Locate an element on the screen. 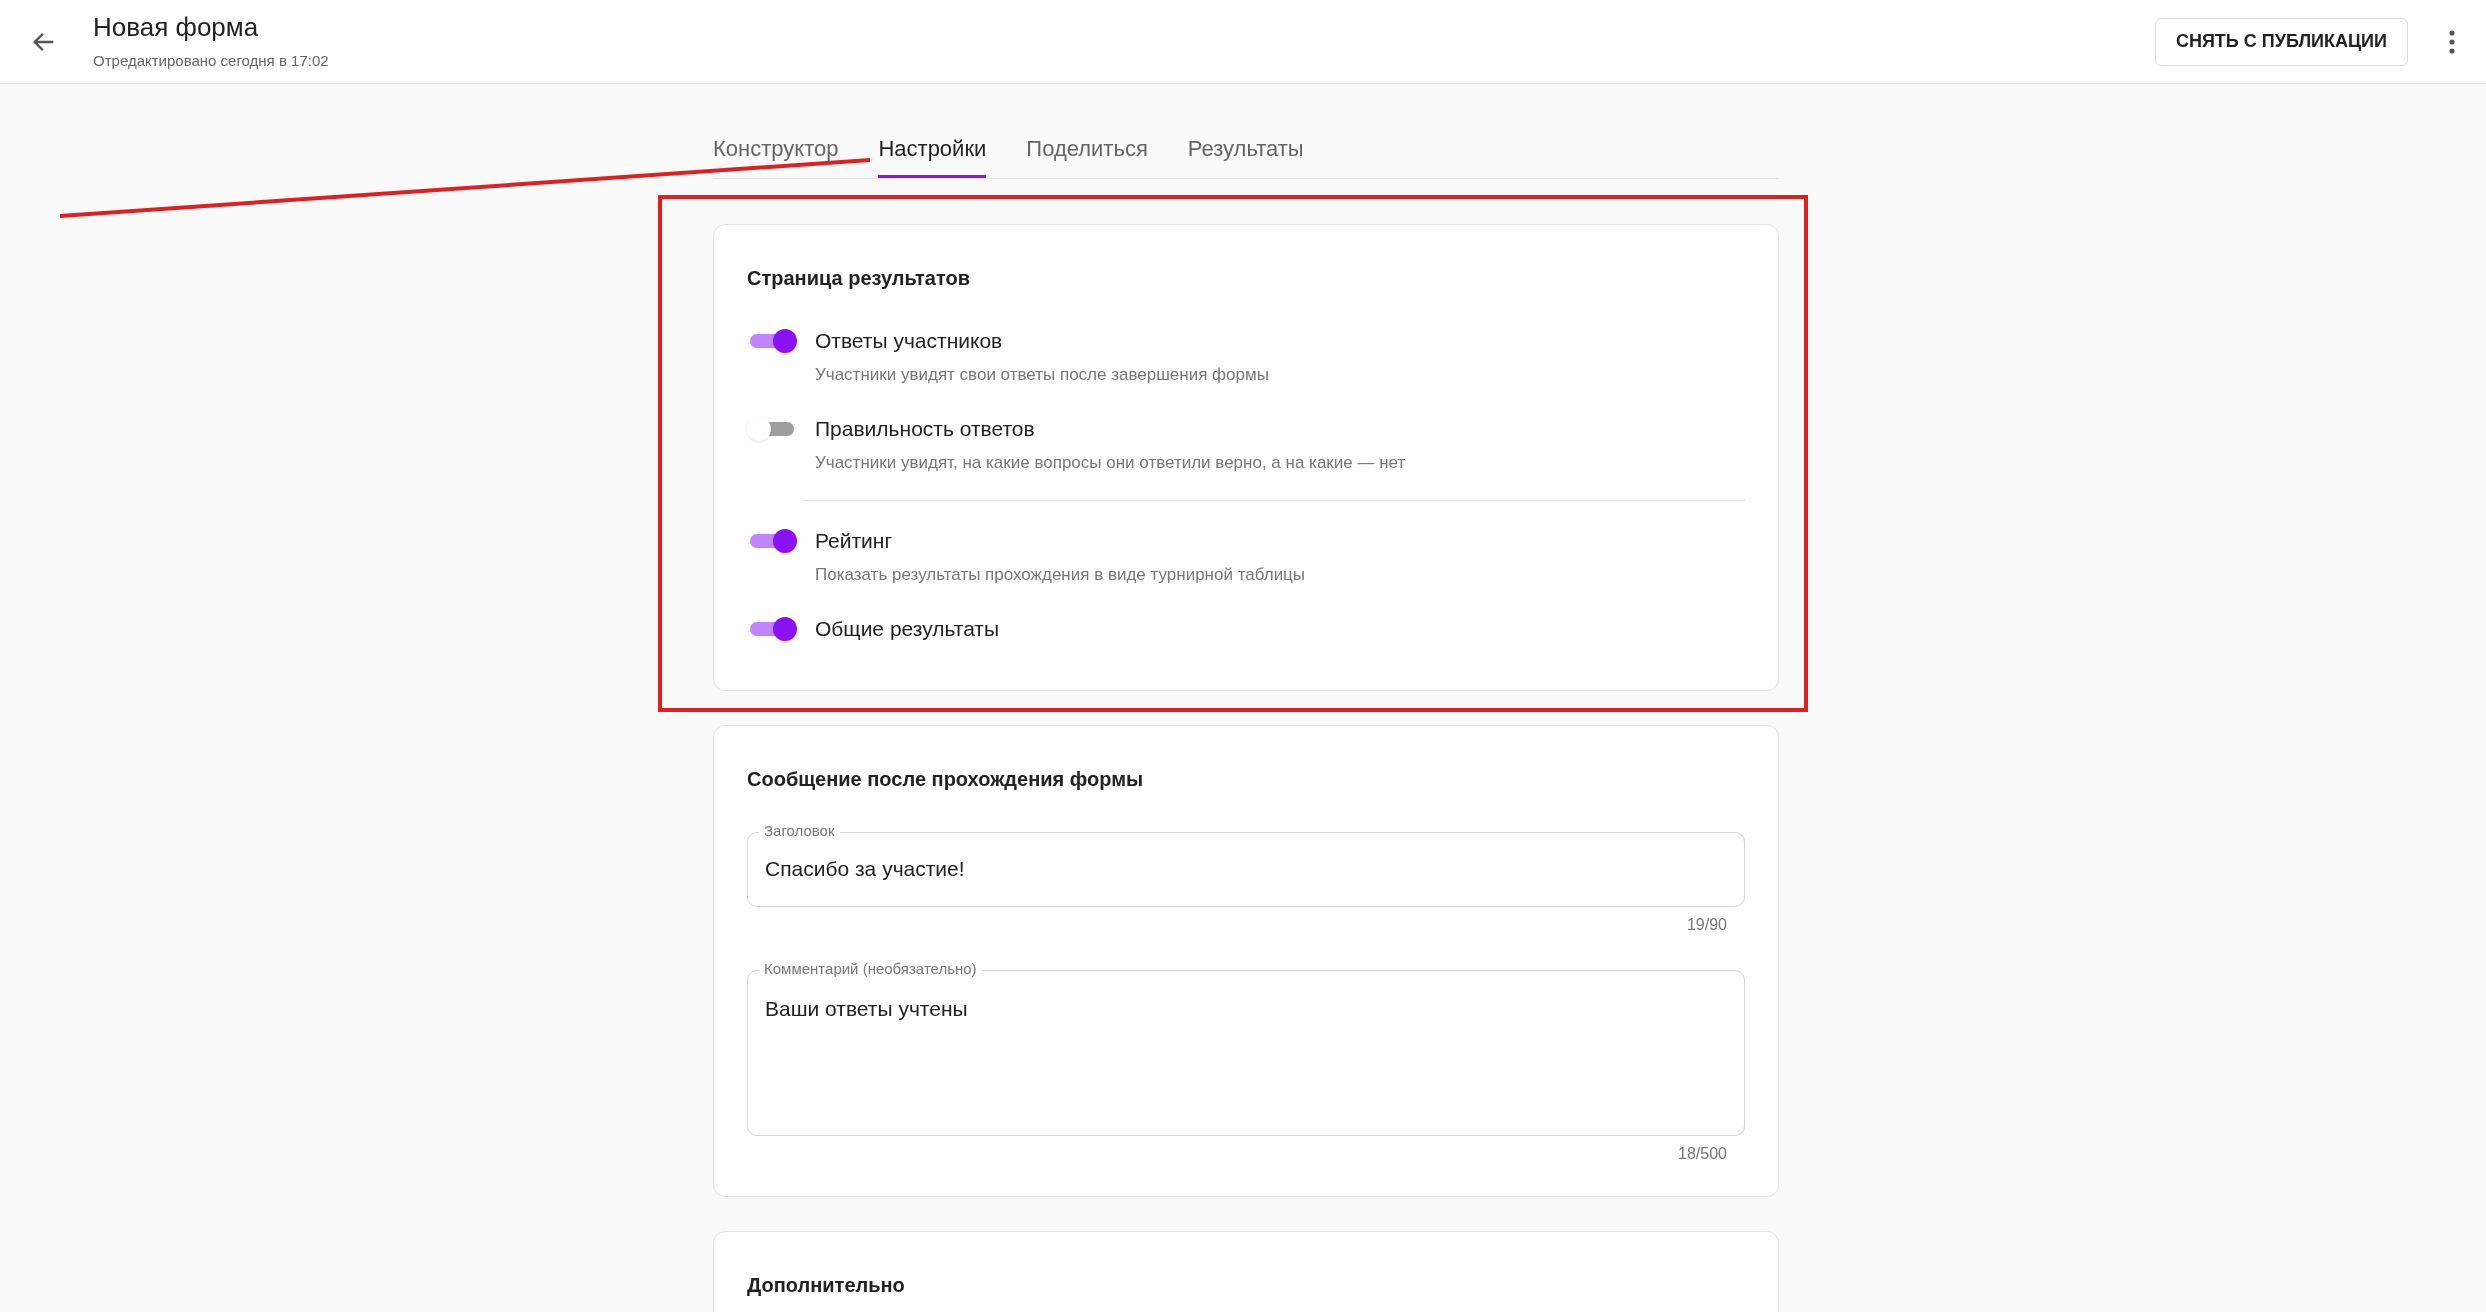 This screenshot has height=1312, width=2486. toggle-label: Общие результаты is located at coordinates (907, 628).